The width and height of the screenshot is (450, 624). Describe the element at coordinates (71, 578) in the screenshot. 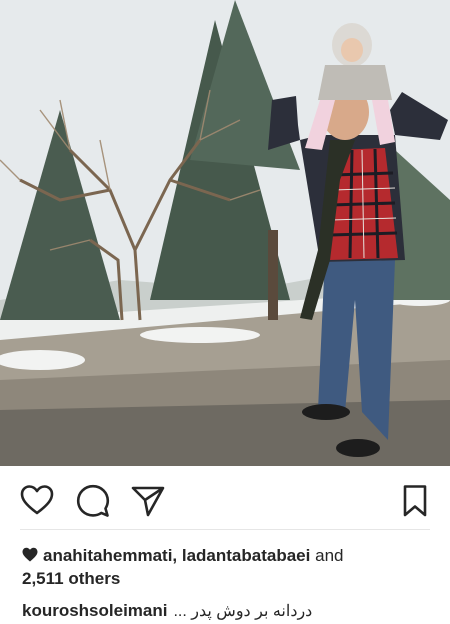

I see `likes-count: 2,511 others` at that location.